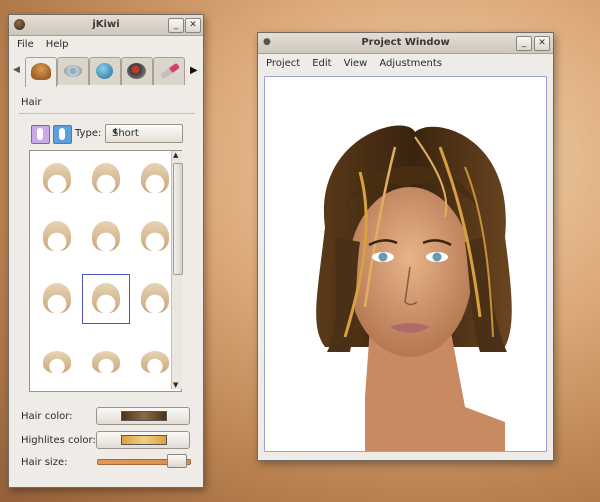 Image resolution: width=600 pixels, height=502 pixels. I want to click on tab-hair, so click(41, 72).